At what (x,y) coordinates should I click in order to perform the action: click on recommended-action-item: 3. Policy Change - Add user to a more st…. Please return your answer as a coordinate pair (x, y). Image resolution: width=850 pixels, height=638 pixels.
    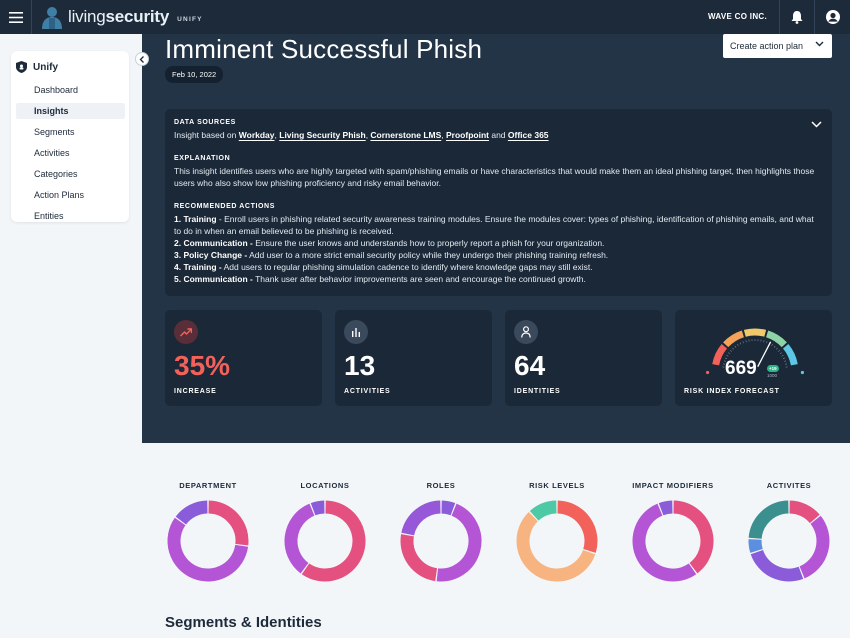
    Looking at the image, I should click on (391, 255).